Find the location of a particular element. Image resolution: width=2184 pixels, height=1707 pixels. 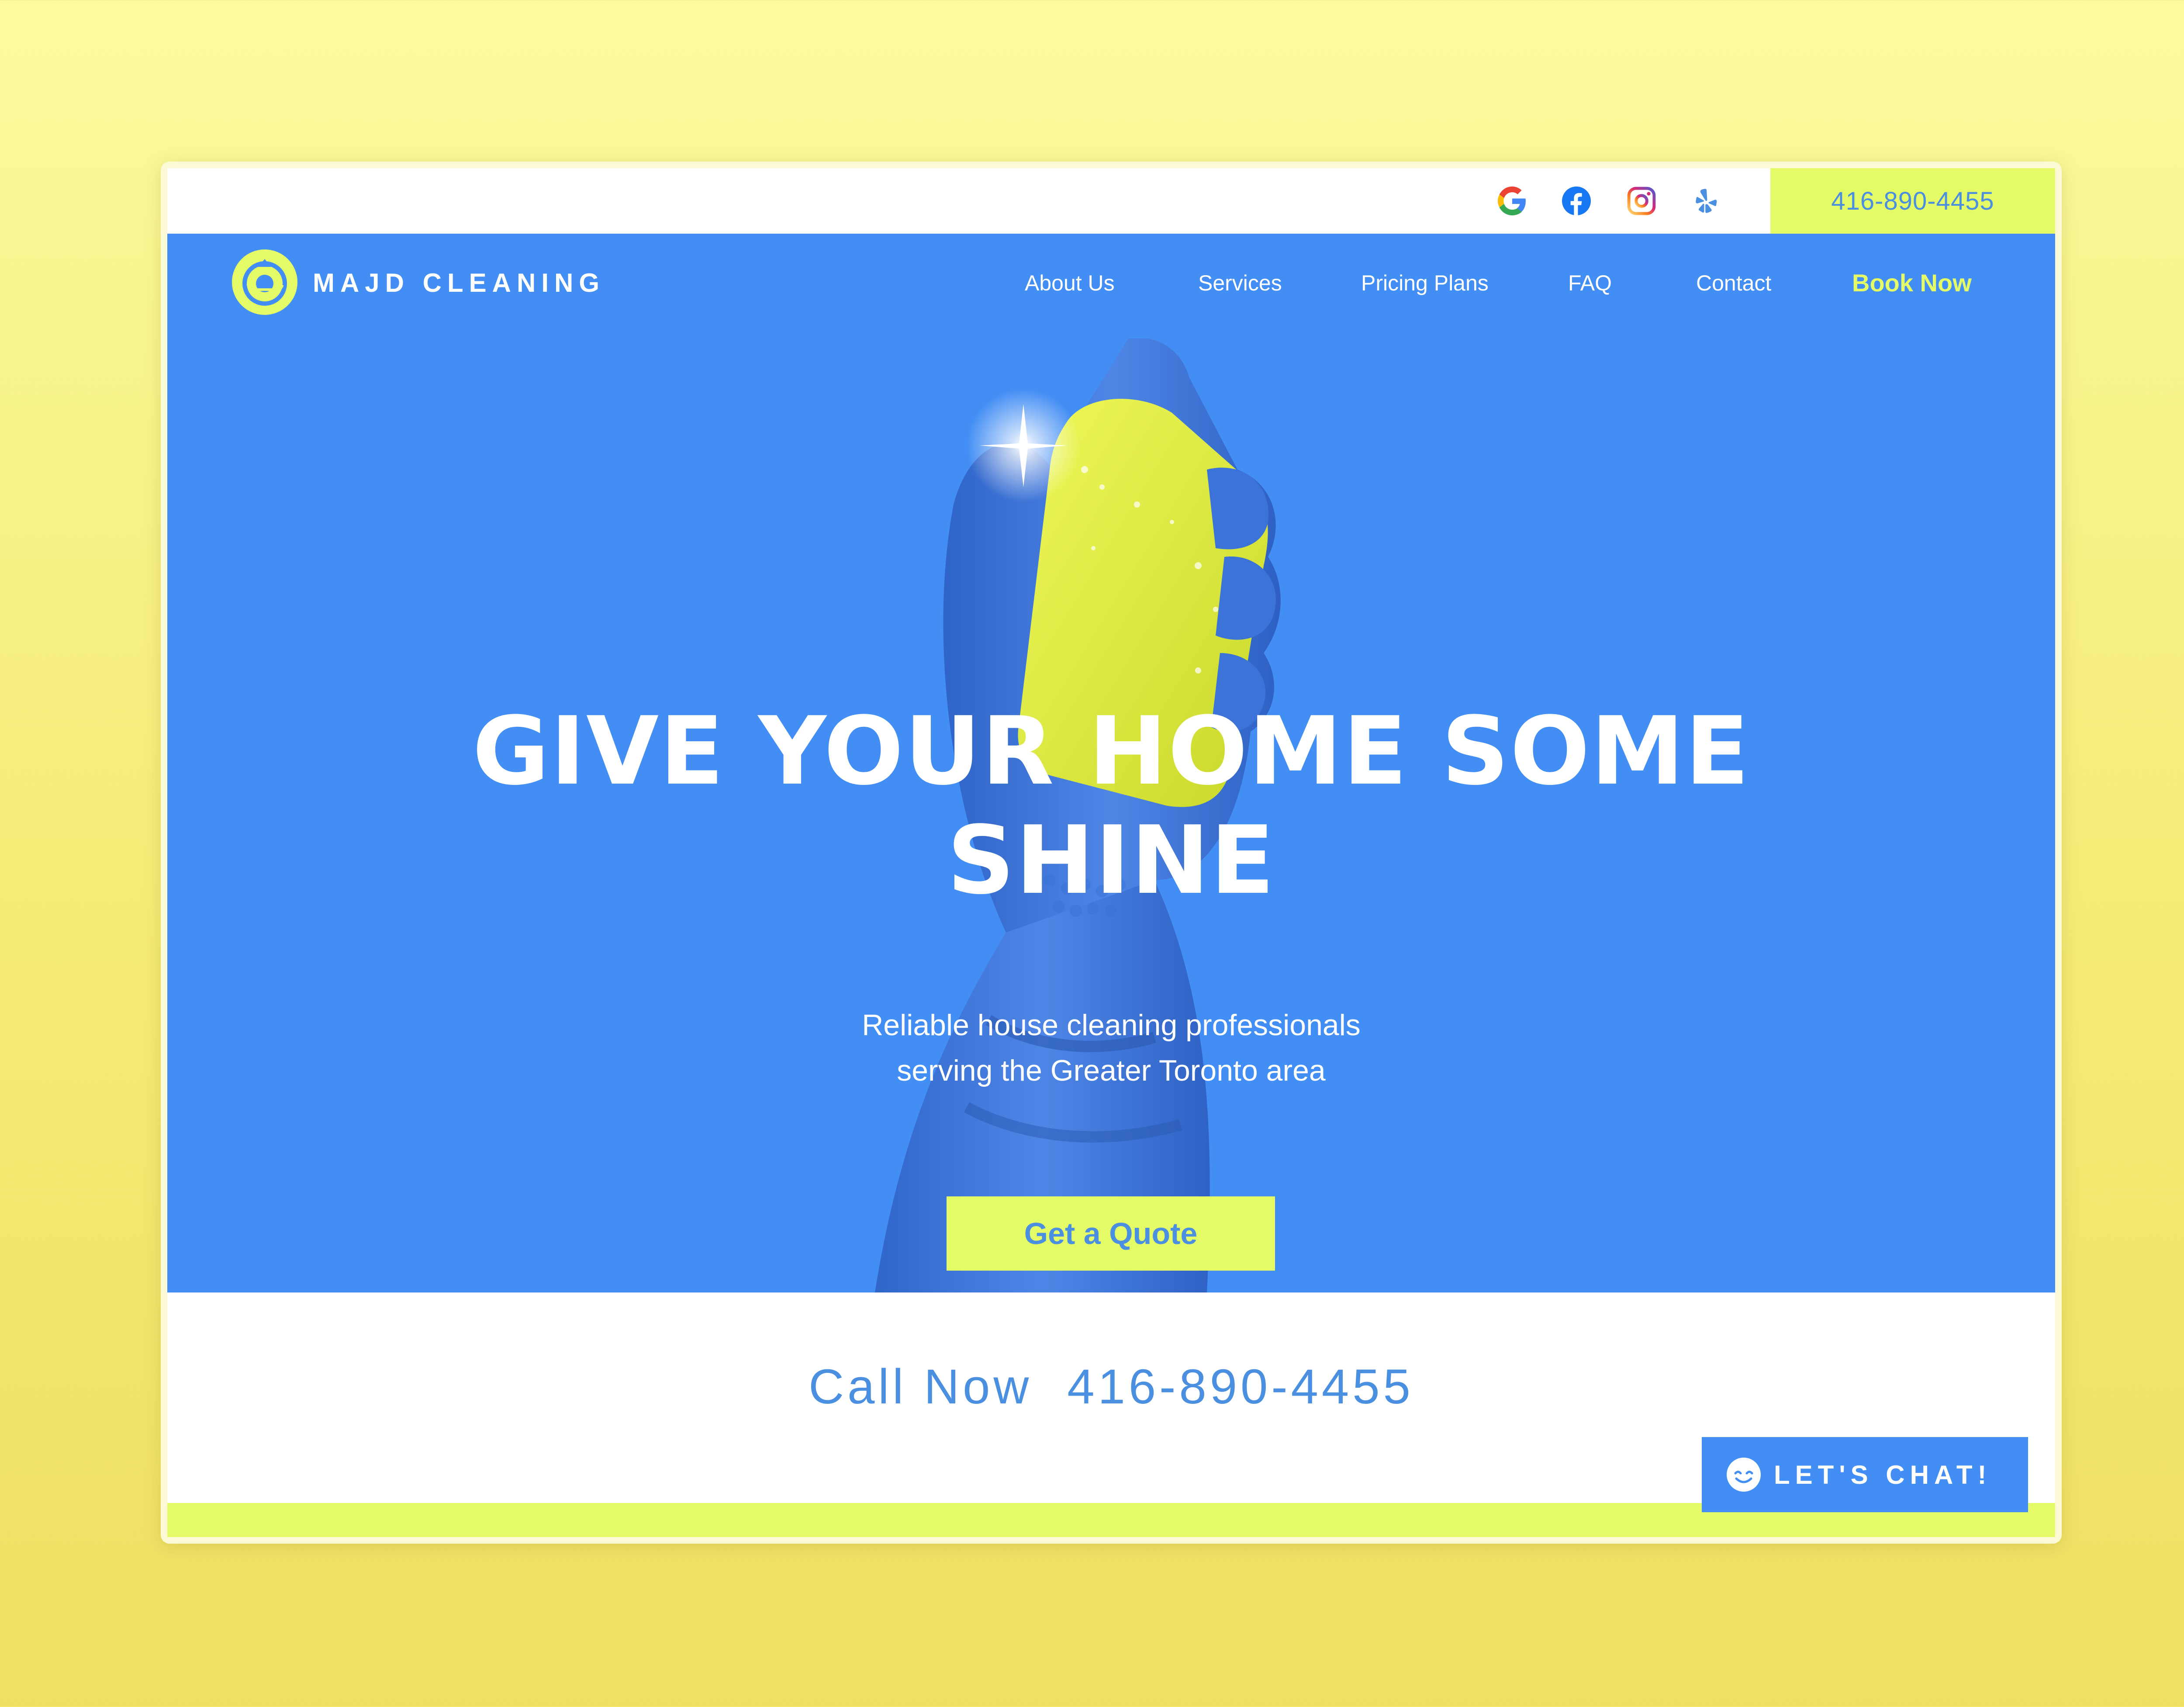

call-now-label: Call Now is located at coordinates (921, 1386).